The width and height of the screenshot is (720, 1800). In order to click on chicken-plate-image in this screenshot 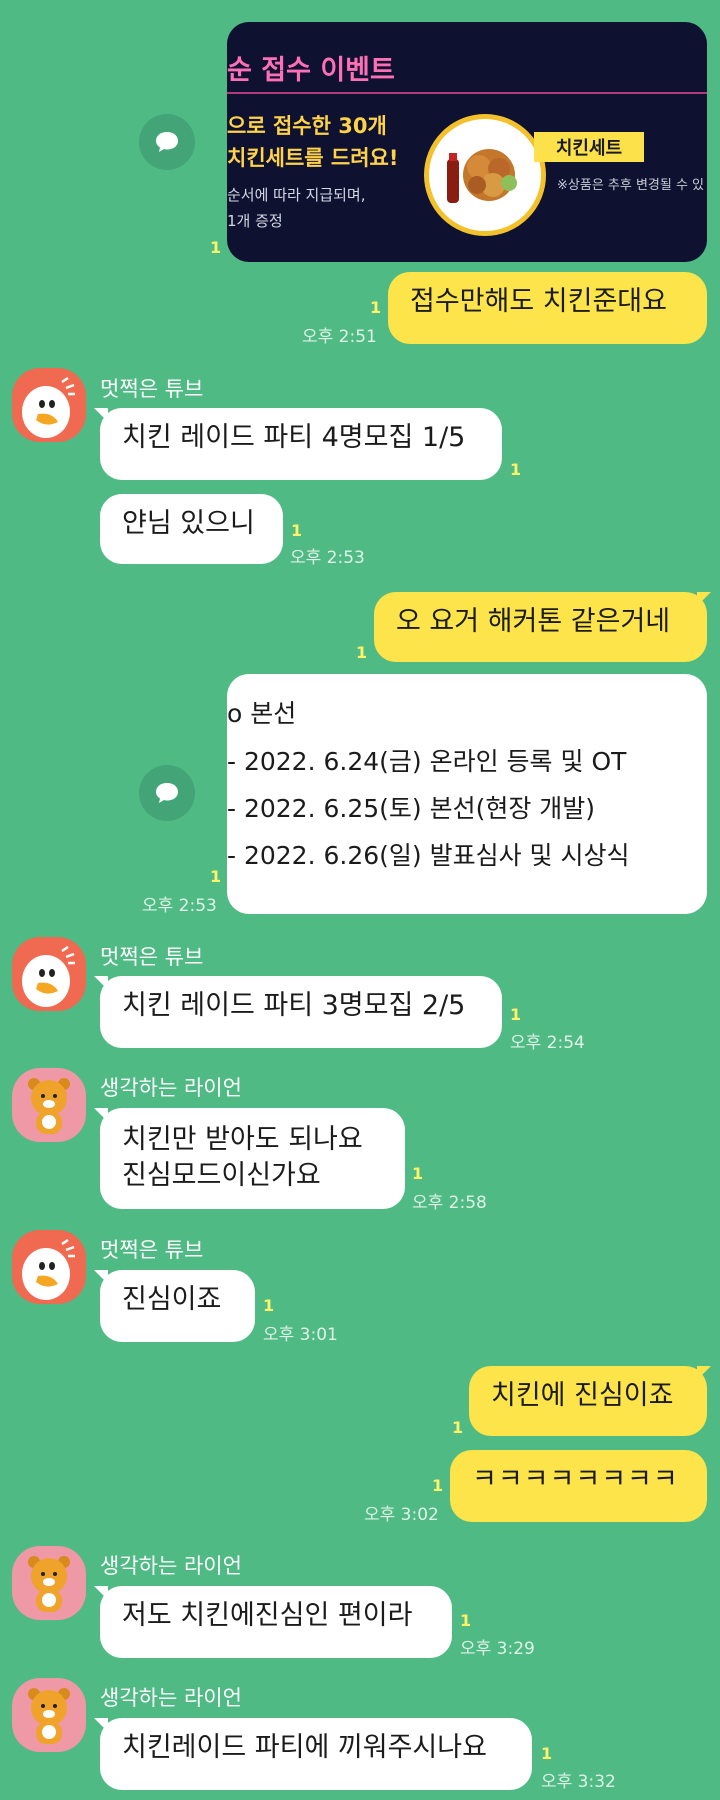, I will do `click(485, 175)`.